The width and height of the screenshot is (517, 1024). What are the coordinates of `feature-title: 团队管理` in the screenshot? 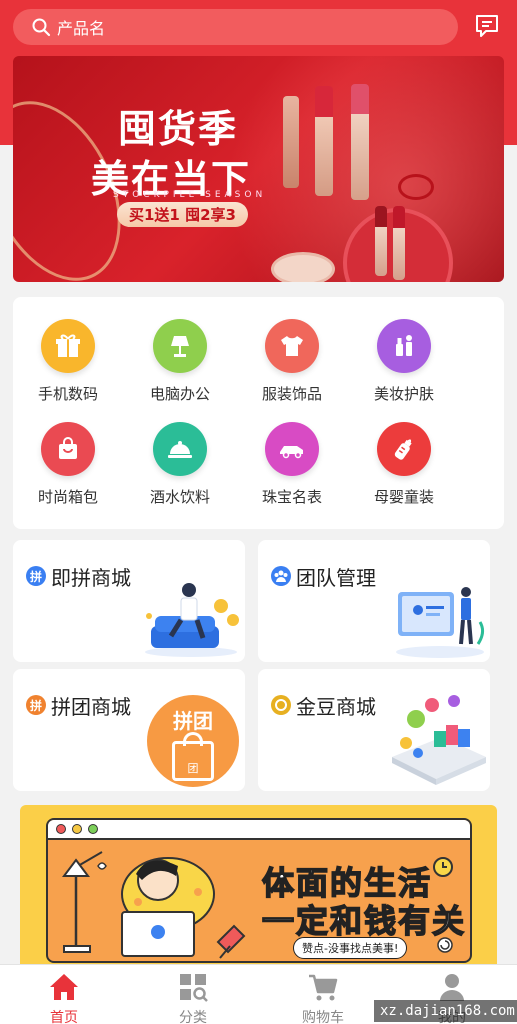 It's located at (336, 578).